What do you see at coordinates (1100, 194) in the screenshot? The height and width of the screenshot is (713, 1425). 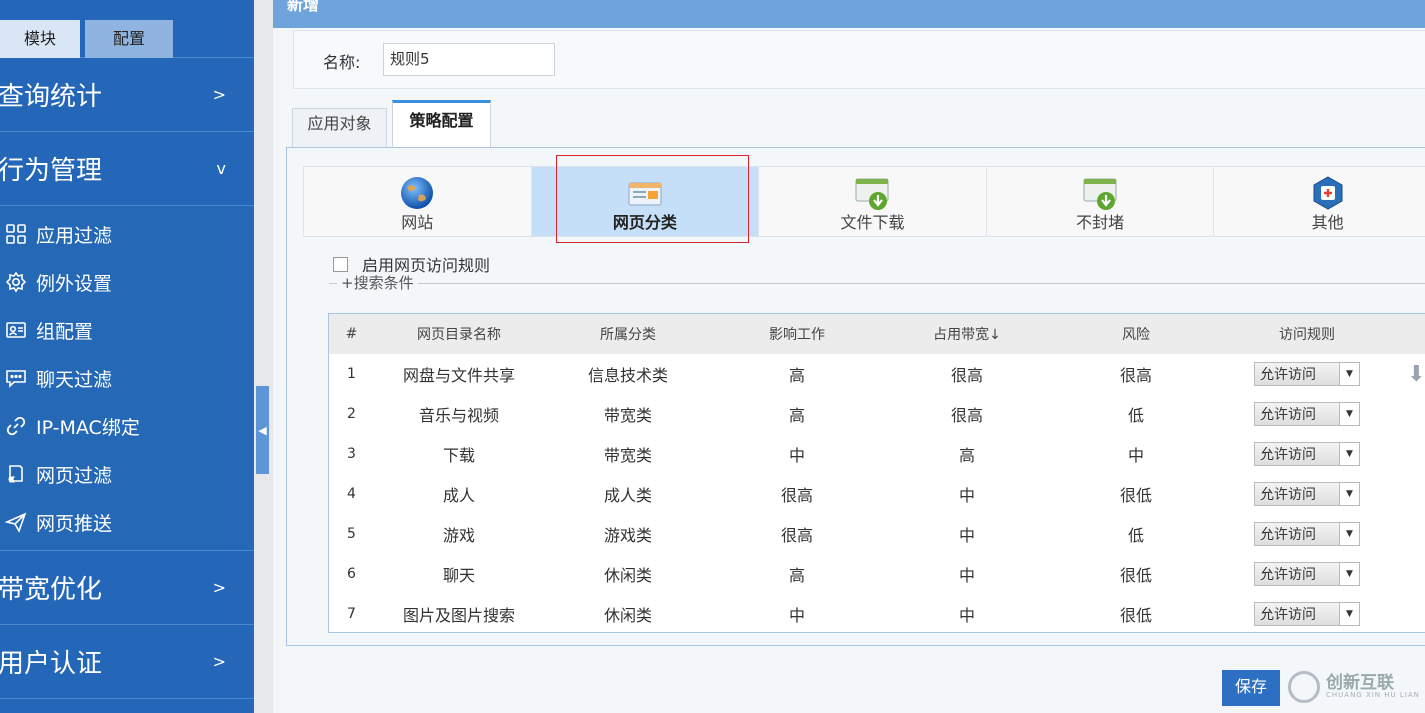 I see `no-block-icon` at bounding box center [1100, 194].